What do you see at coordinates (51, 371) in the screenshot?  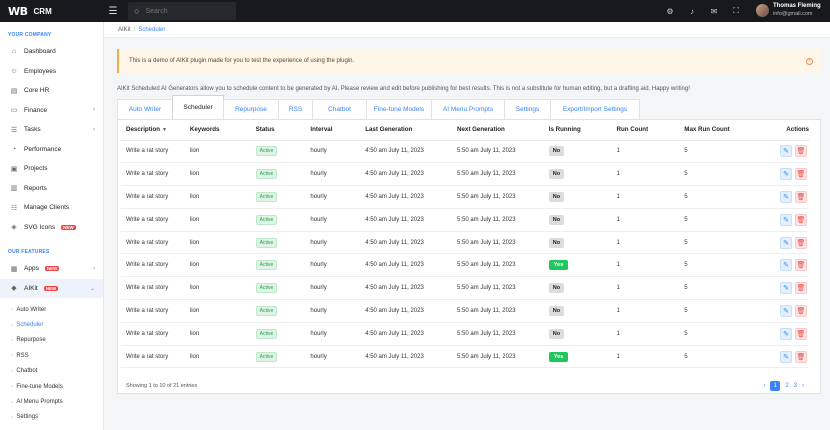 I see `sidebar-subitem-chatbot: · Chatbot` at bounding box center [51, 371].